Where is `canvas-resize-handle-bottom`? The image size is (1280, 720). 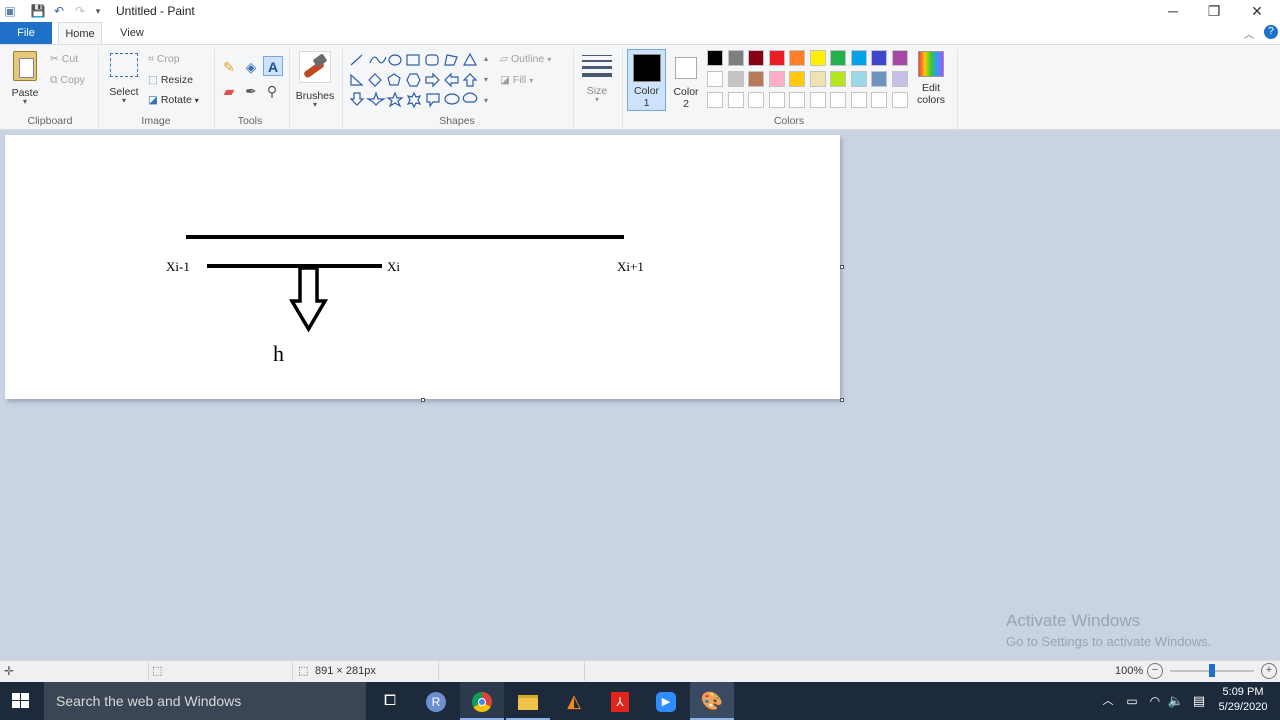 canvas-resize-handle-bottom is located at coordinates (423, 400).